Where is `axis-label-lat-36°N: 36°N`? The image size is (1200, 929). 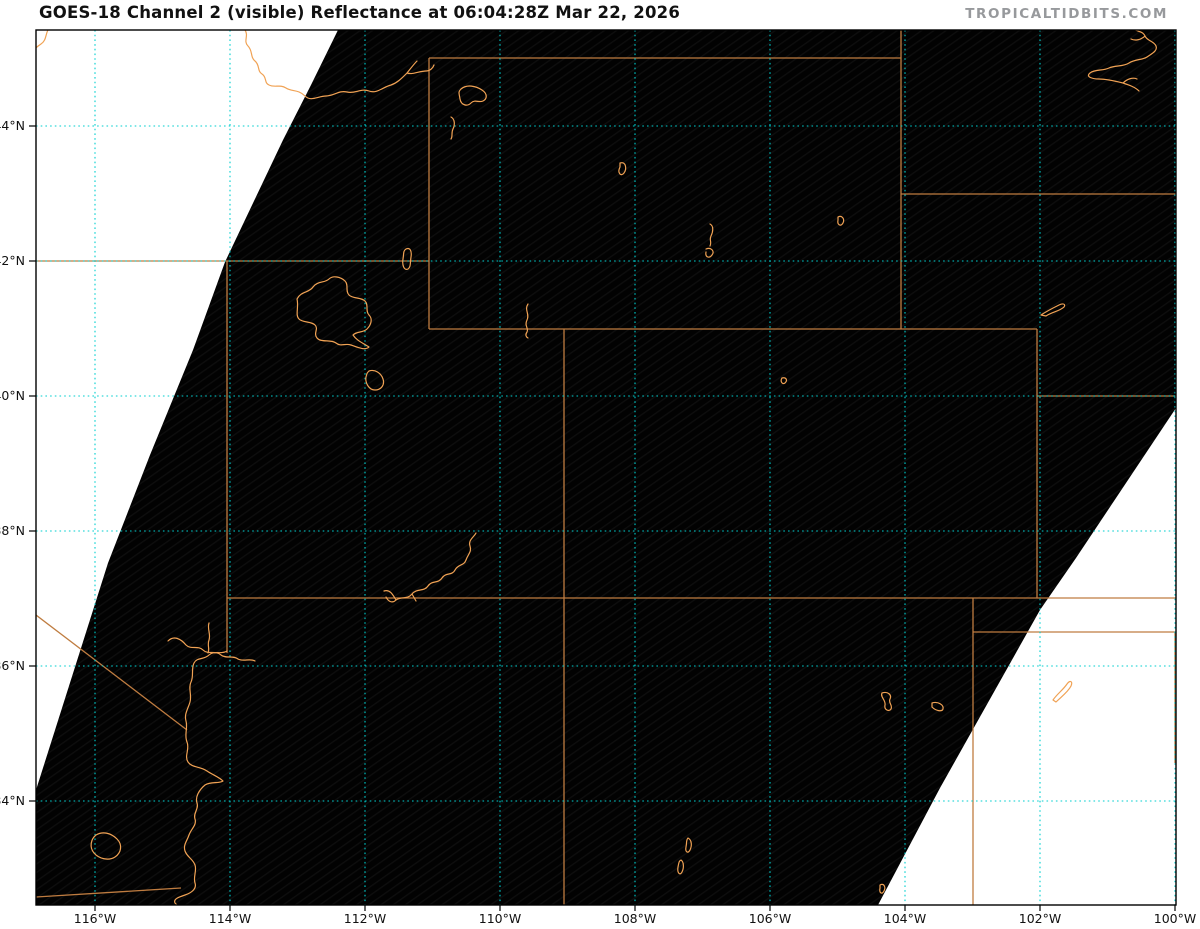
axis-label-lat-36°N: 36°N is located at coordinates (12, 665).